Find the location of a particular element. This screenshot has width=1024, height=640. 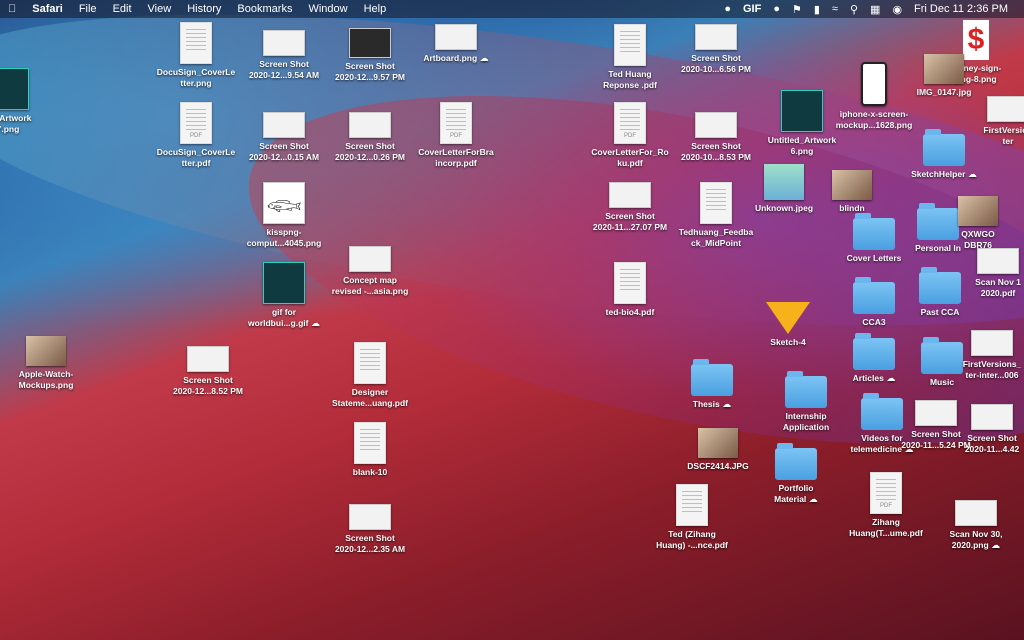

fish-thumbnail: 𓆟 is located at coordinates (284, 203).